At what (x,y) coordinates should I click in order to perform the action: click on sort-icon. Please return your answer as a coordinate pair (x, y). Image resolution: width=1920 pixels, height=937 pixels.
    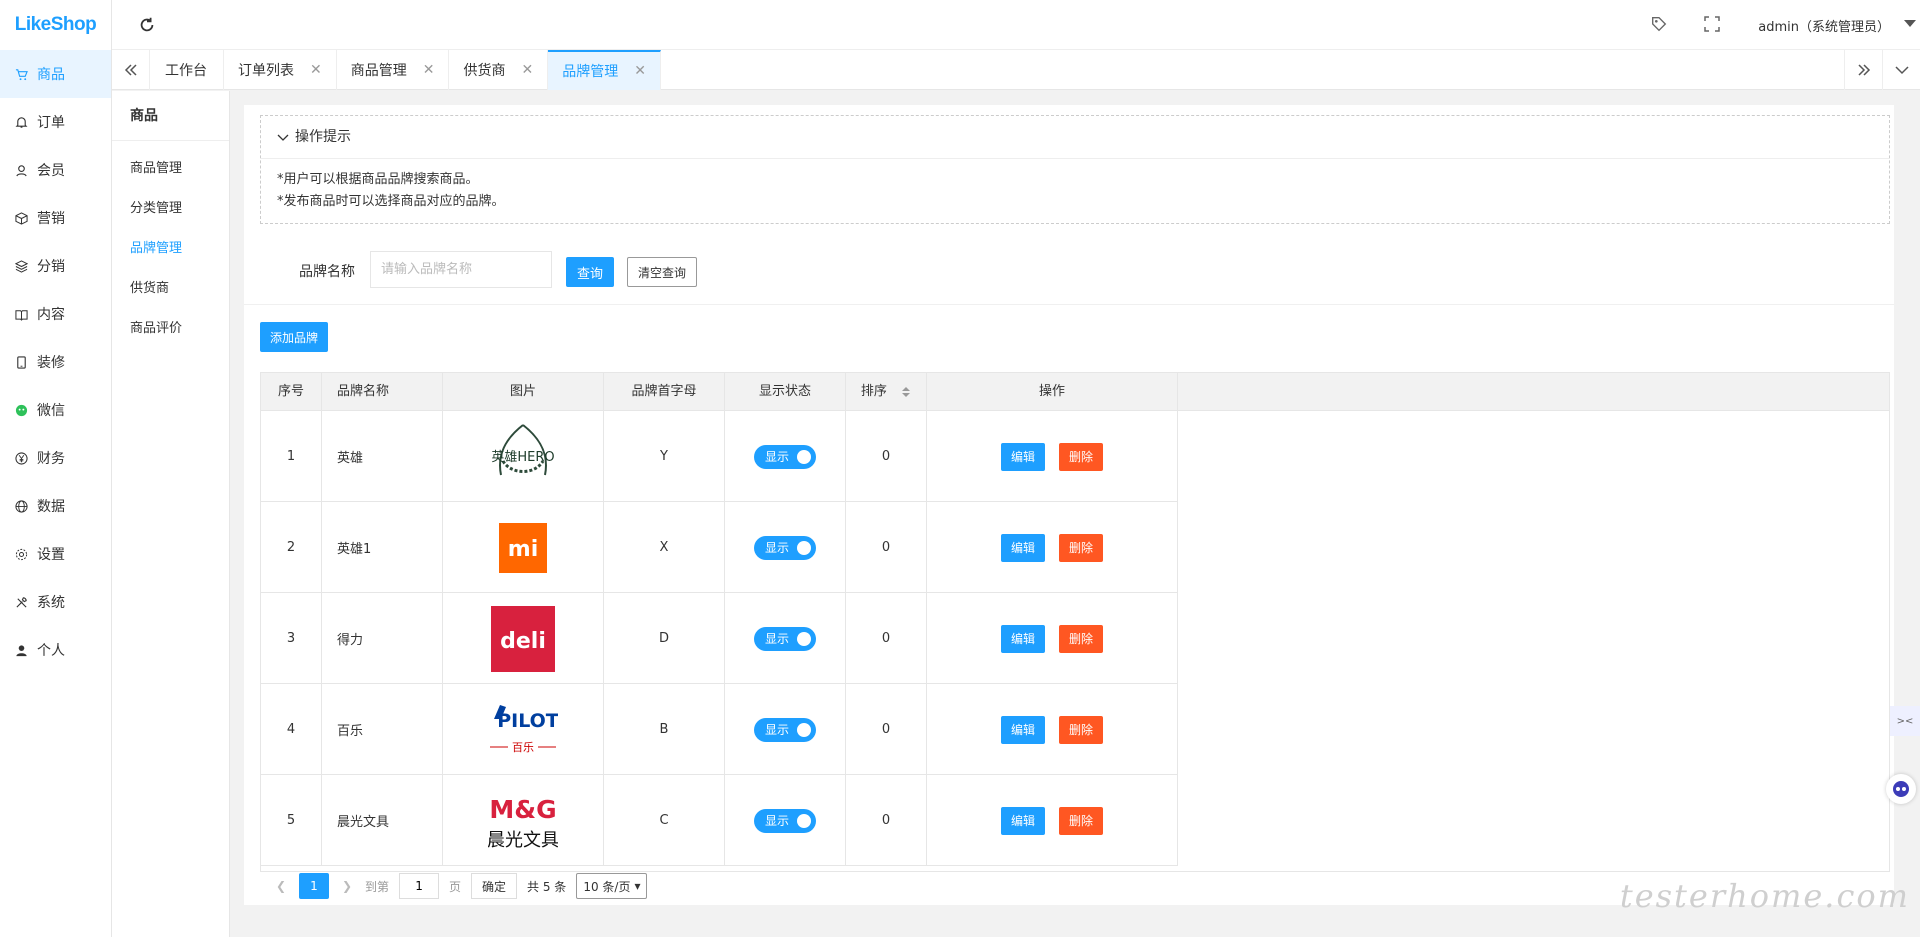
    Looking at the image, I should click on (906, 392).